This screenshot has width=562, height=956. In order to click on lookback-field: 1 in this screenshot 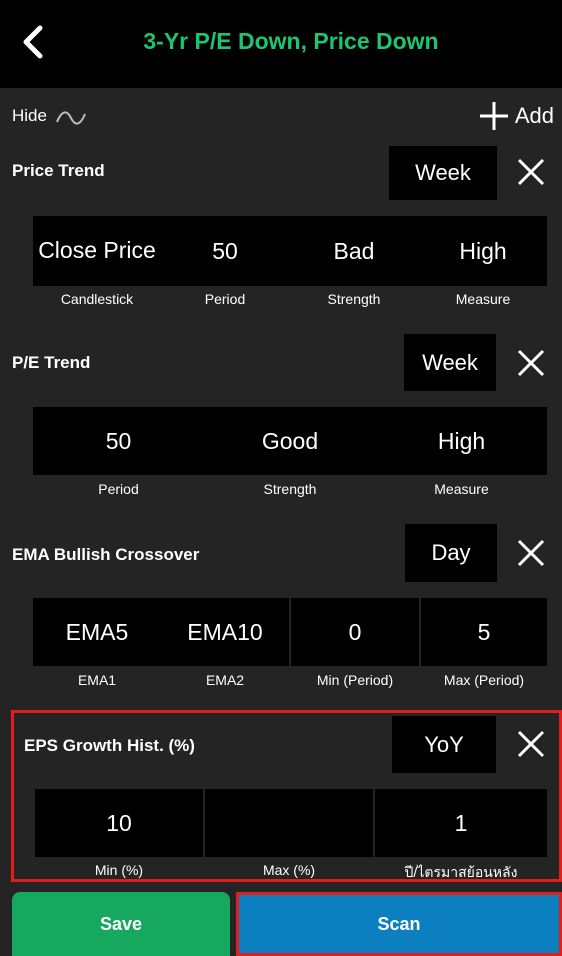, I will do `click(461, 823)`.